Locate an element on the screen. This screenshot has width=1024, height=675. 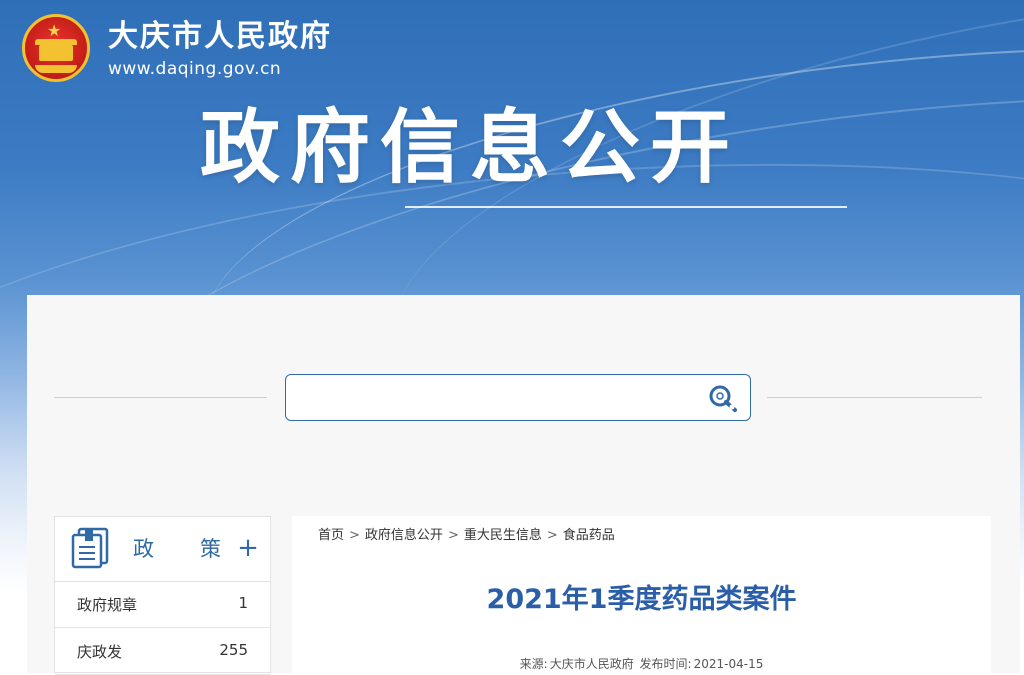
national-emblem-icon: ★ is located at coordinates (56, 48).